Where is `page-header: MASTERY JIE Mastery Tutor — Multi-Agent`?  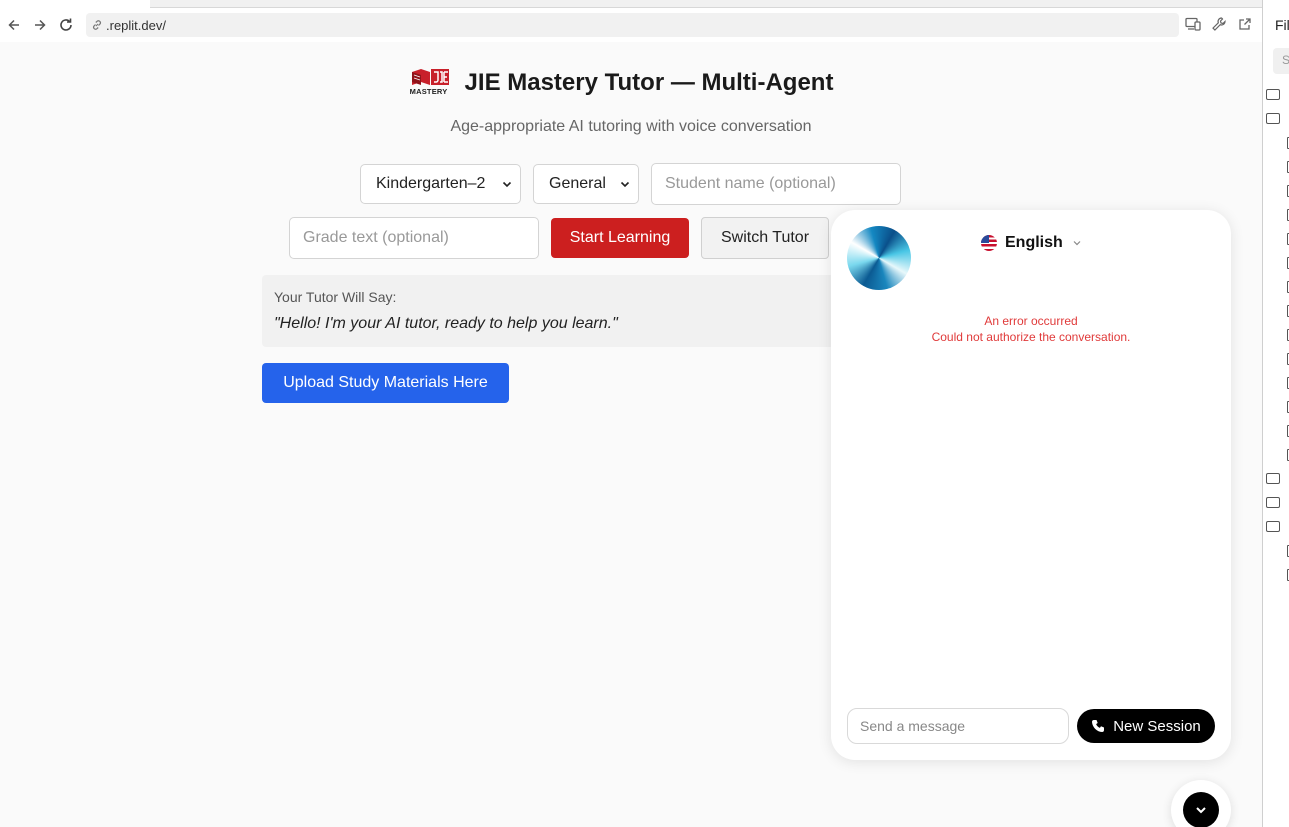 page-header: MASTERY JIE Mastery Tutor — Multi-Agent is located at coordinates (631, 83).